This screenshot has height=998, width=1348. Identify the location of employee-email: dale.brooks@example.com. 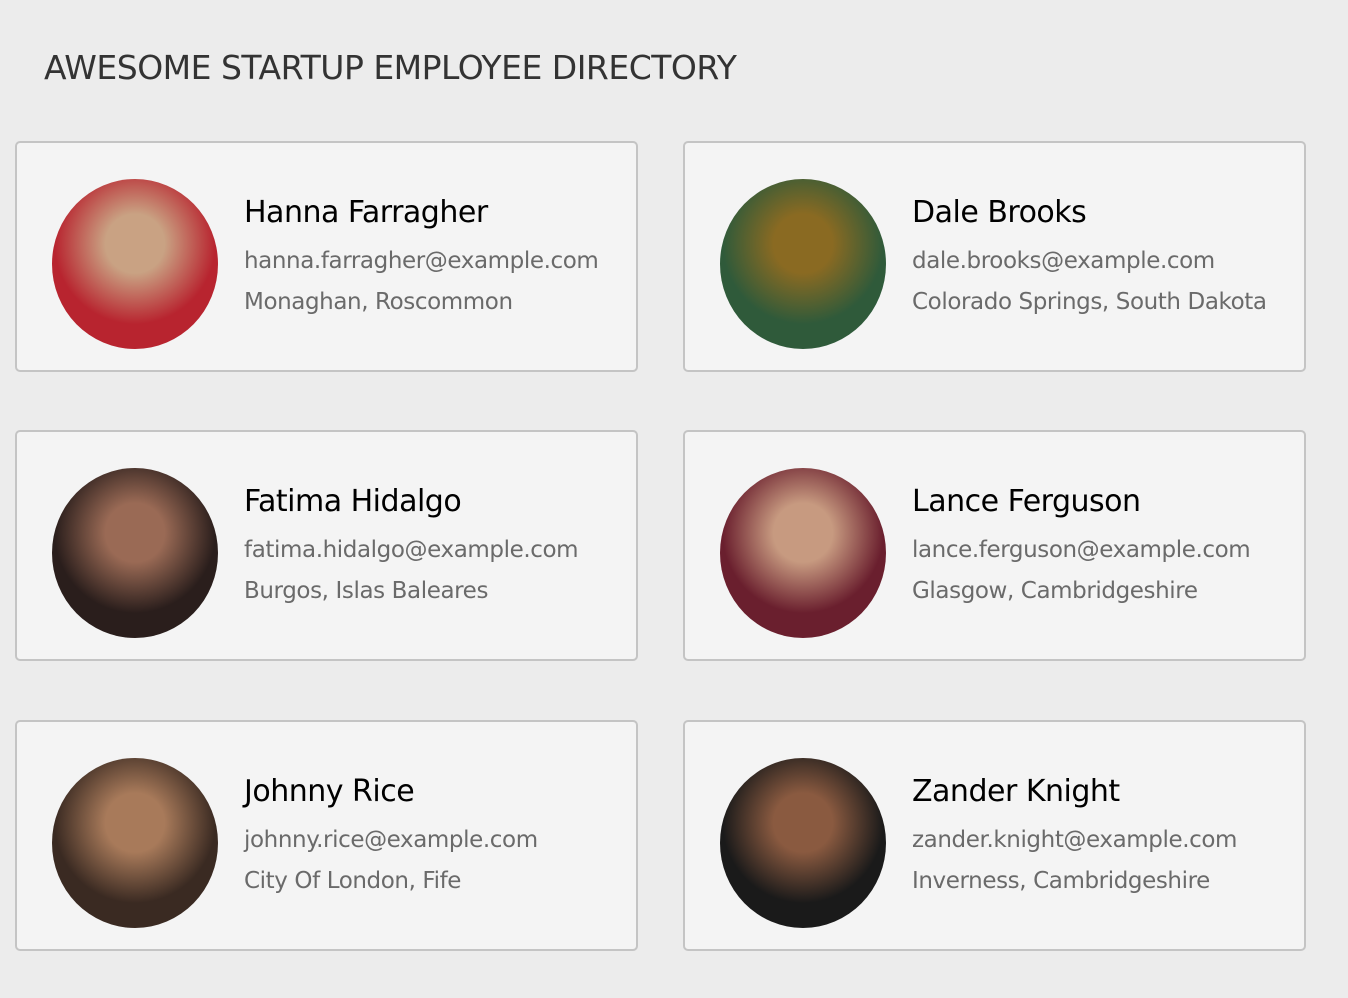
(1063, 261).